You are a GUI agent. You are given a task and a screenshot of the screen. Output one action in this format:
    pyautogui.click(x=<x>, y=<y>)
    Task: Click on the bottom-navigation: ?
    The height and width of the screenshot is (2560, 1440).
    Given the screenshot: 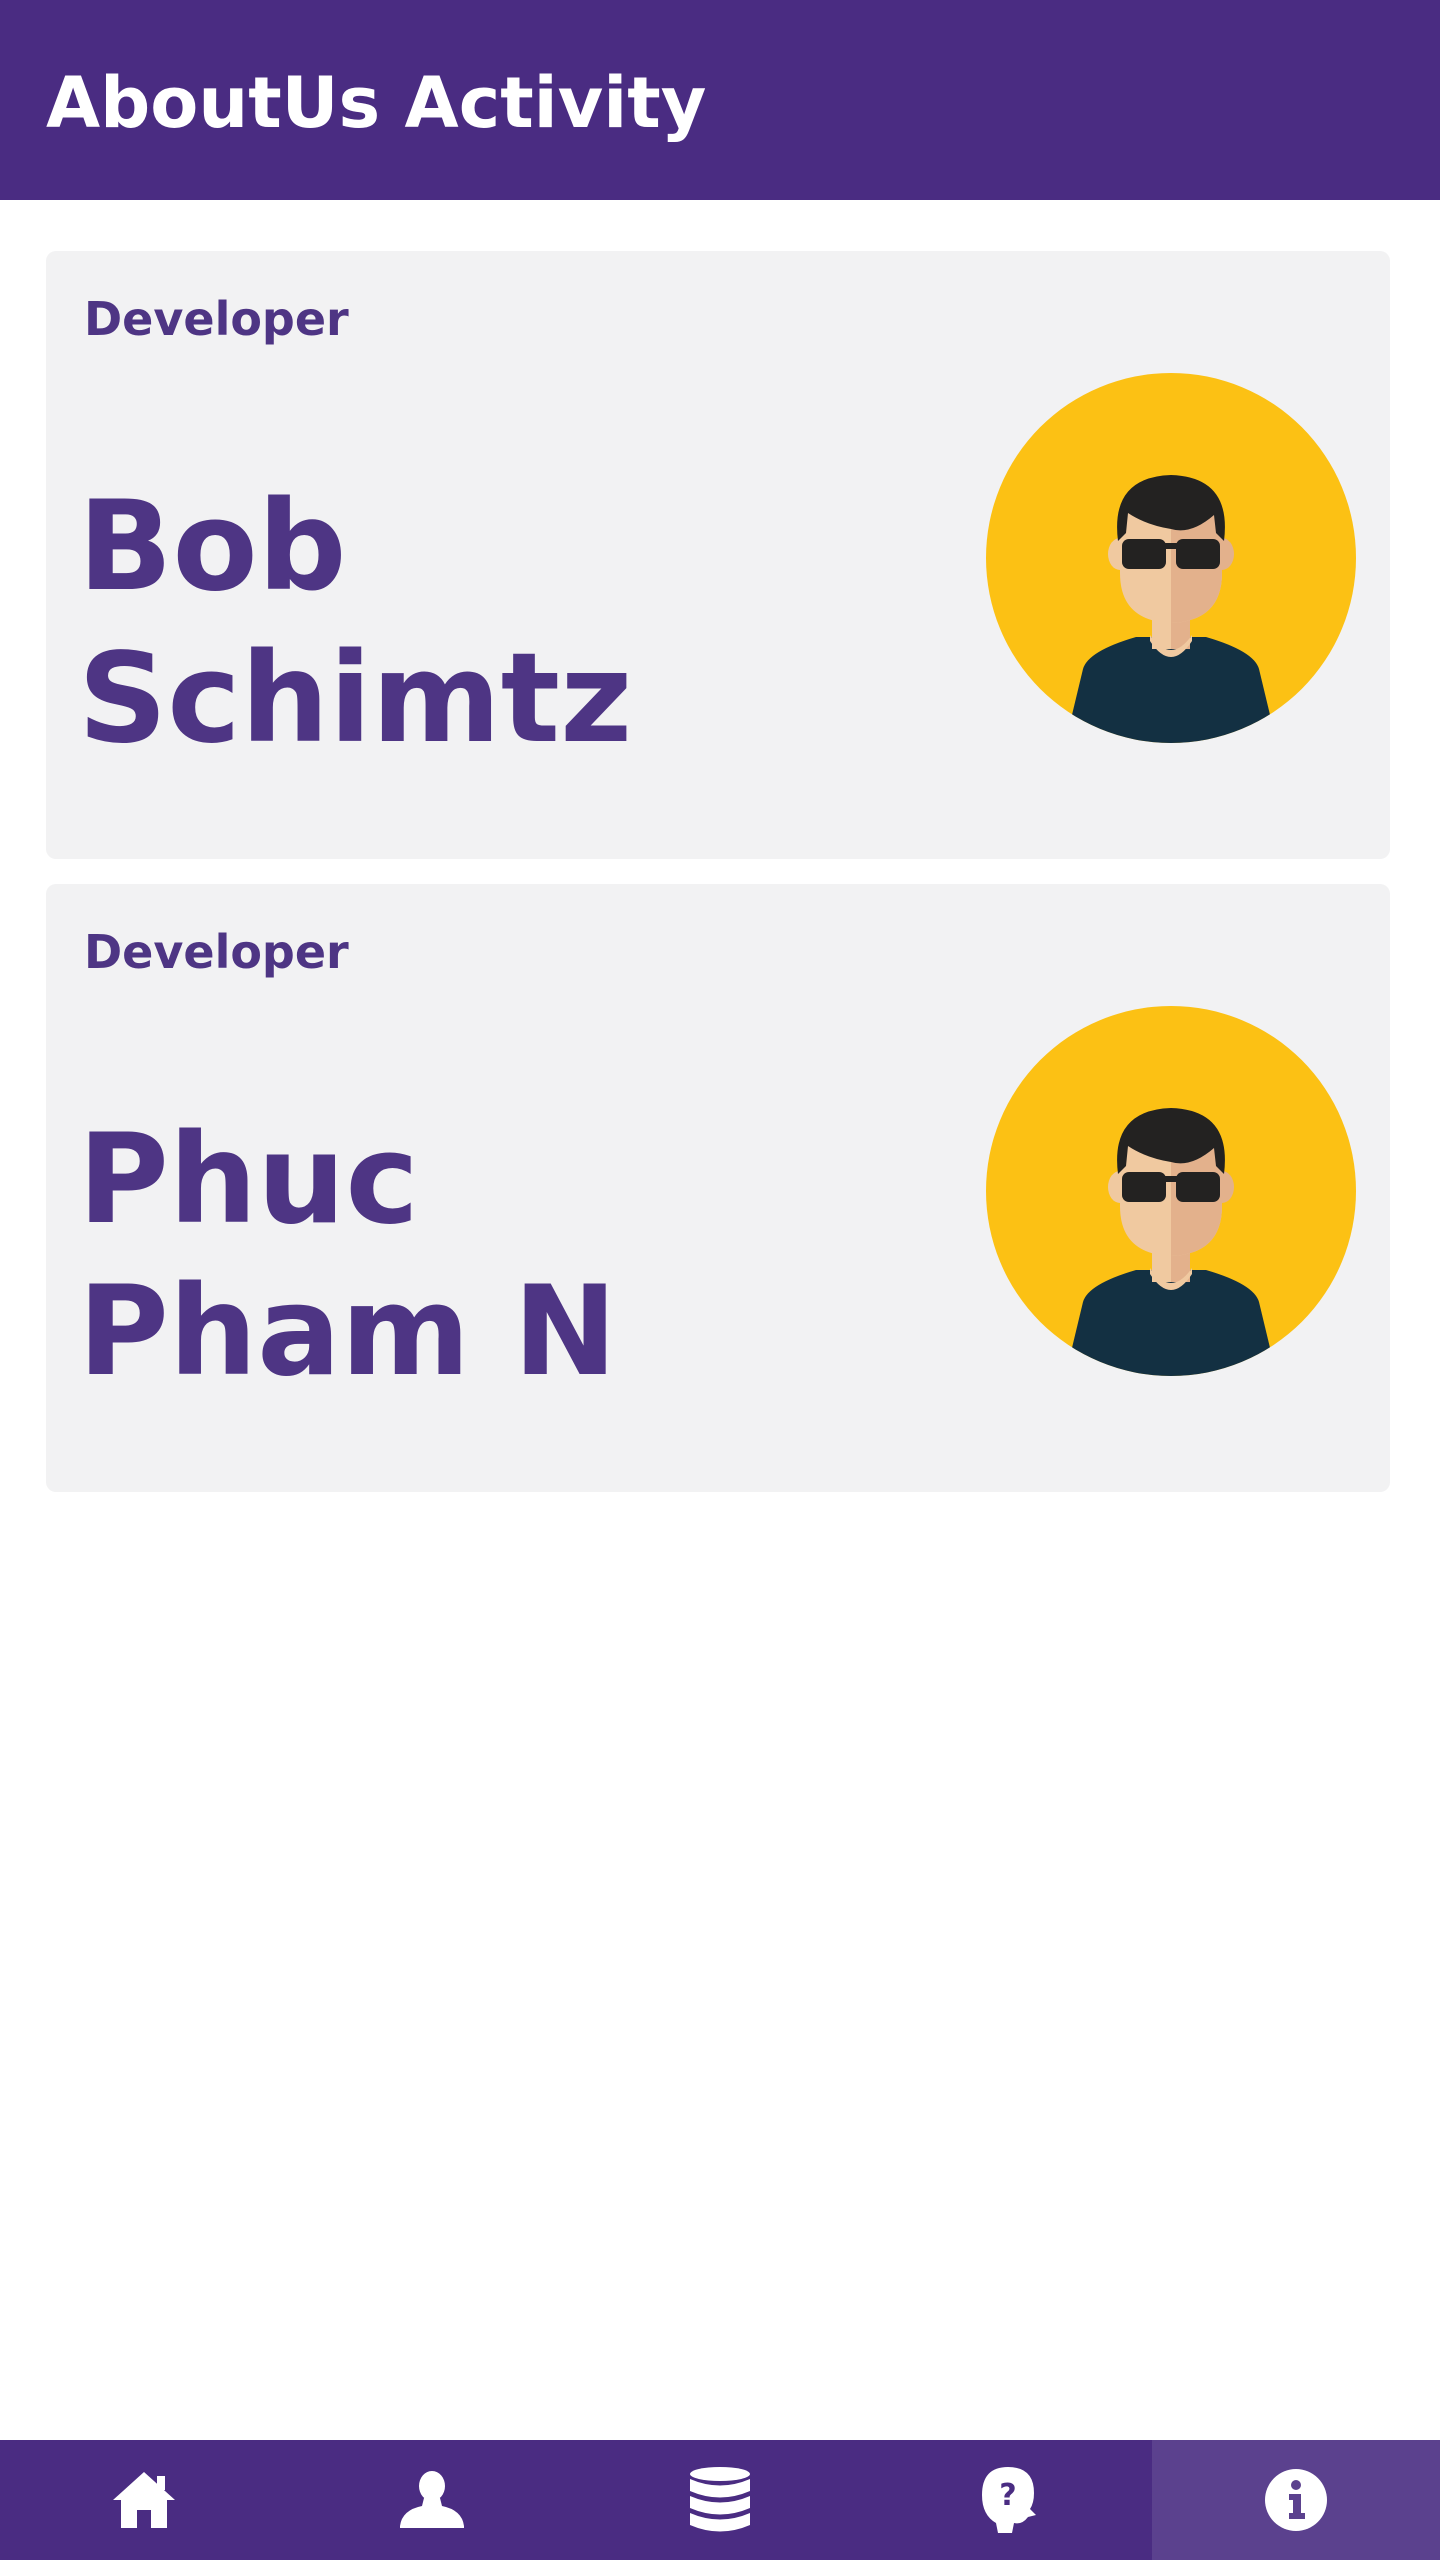 What is the action you would take?
    pyautogui.click(x=720, y=2500)
    